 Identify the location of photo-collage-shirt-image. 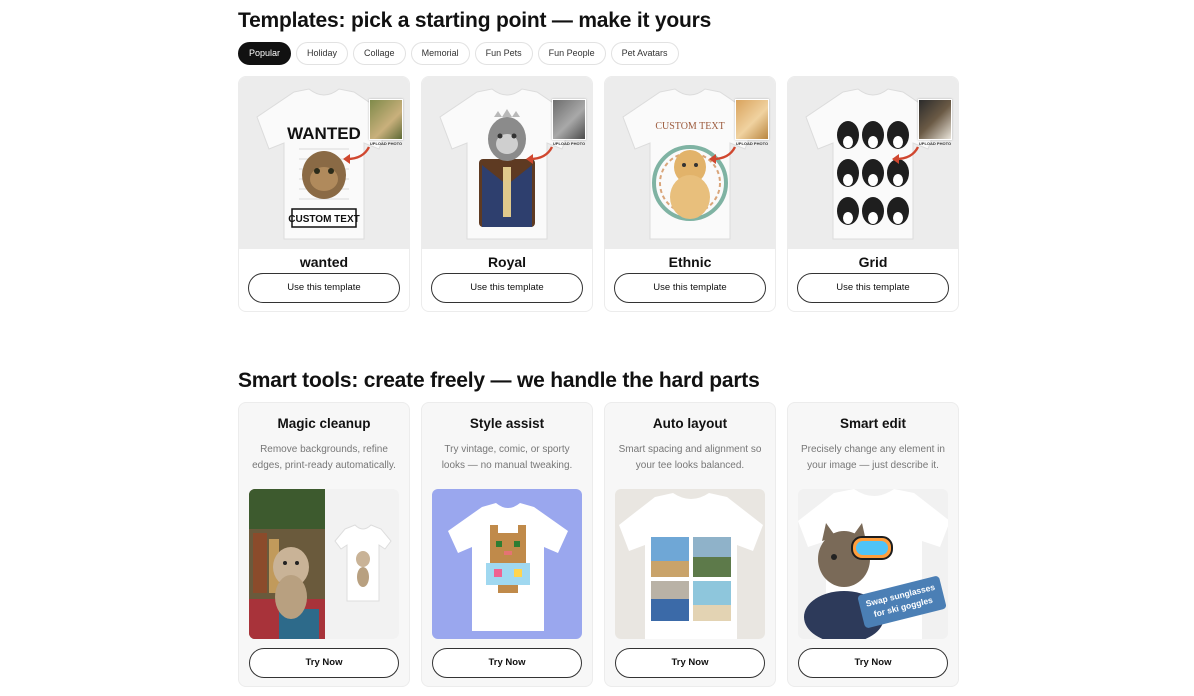
(691, 566).